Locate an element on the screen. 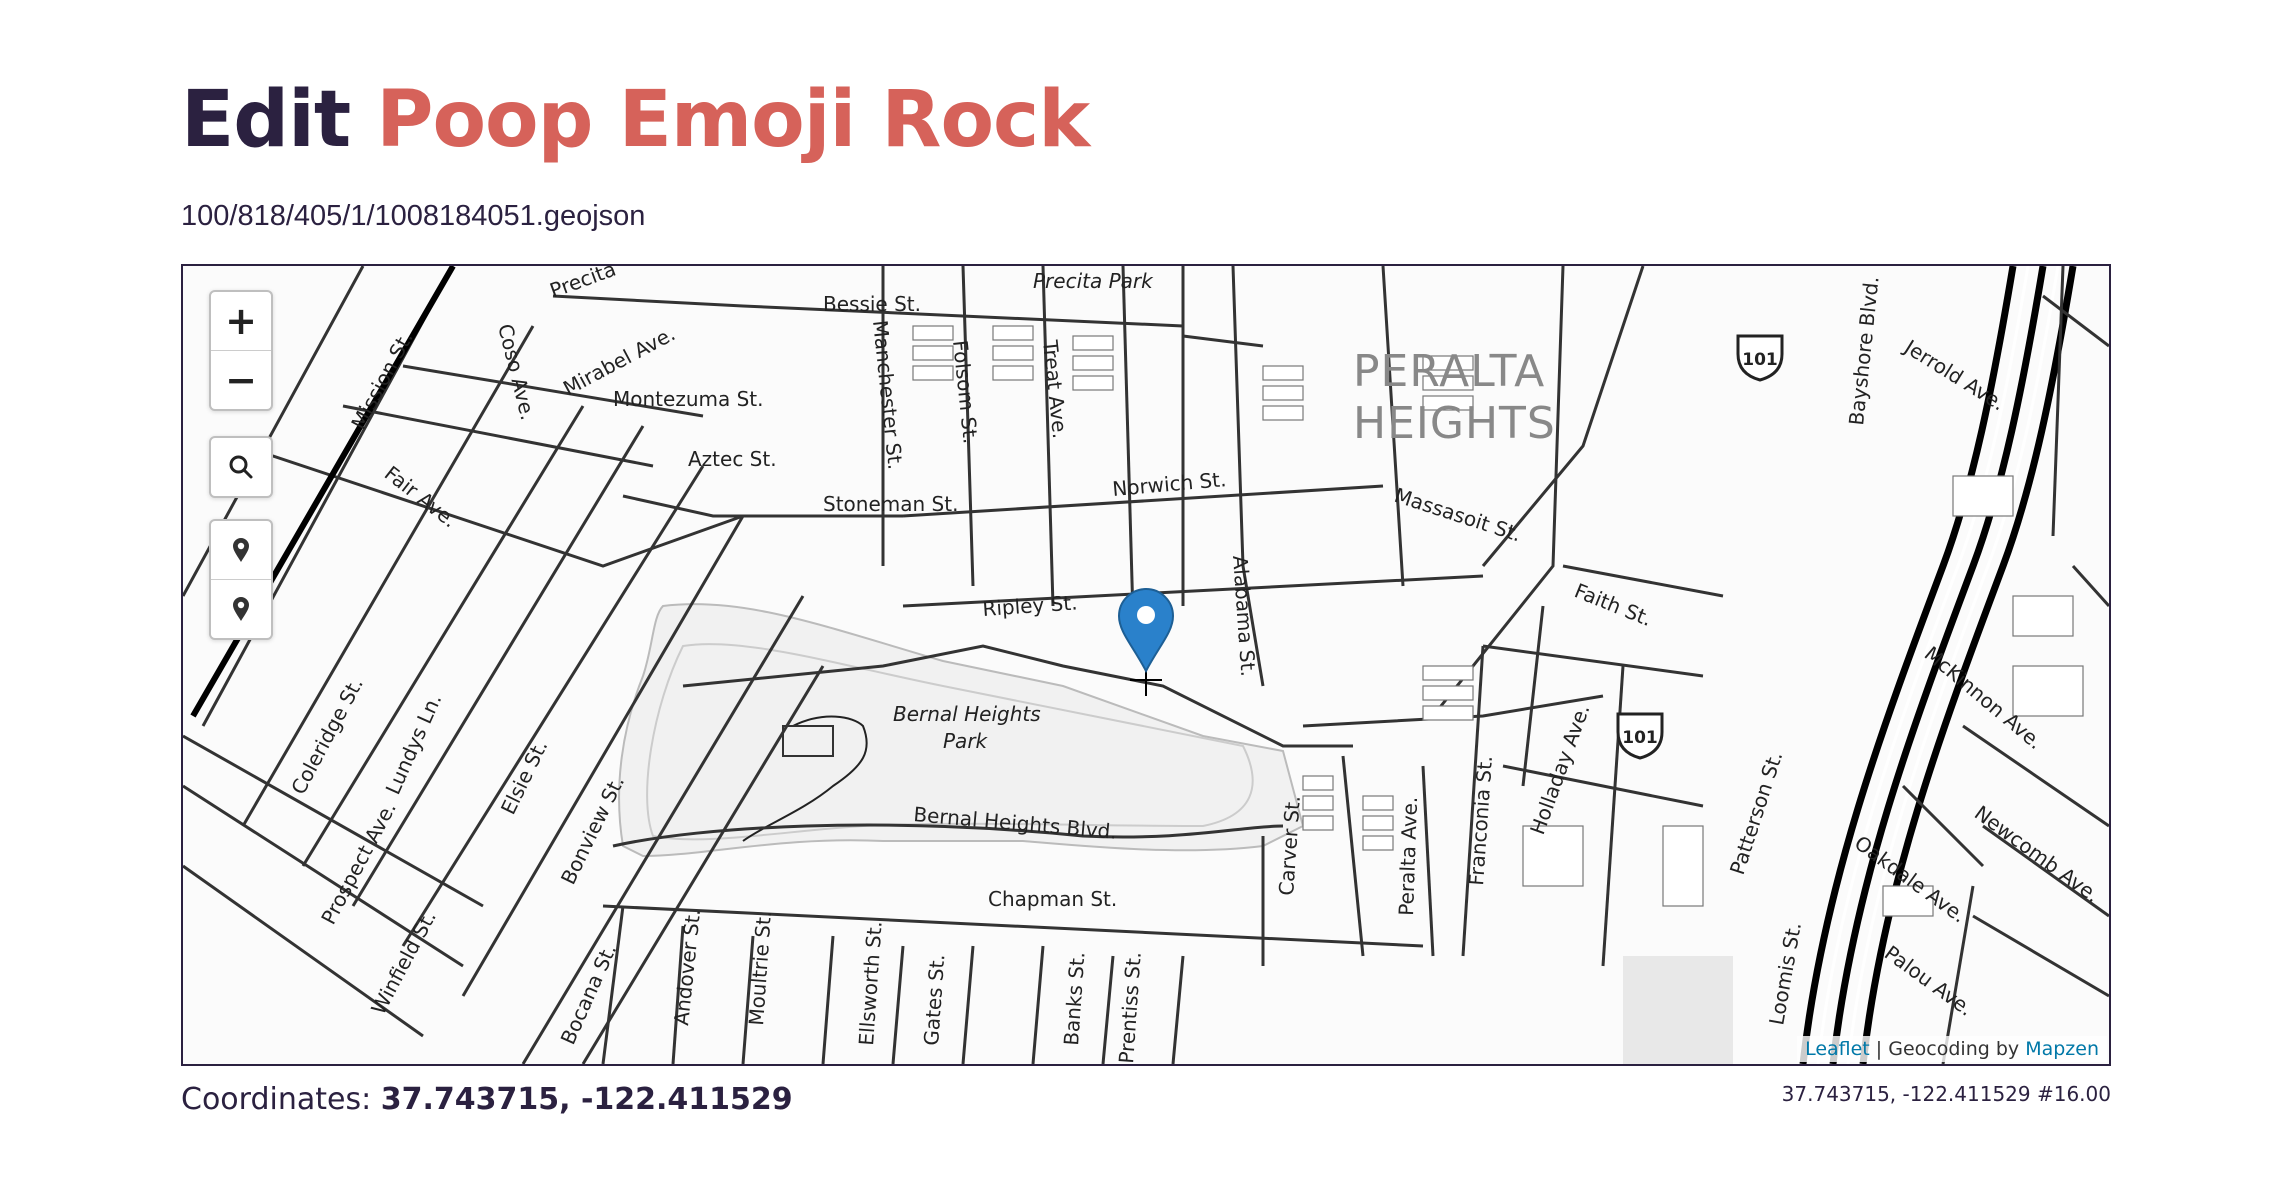 The width and height of the screenshot is (2280, 1188). street-label: Aztec St. is located at coordinates (732, 459).